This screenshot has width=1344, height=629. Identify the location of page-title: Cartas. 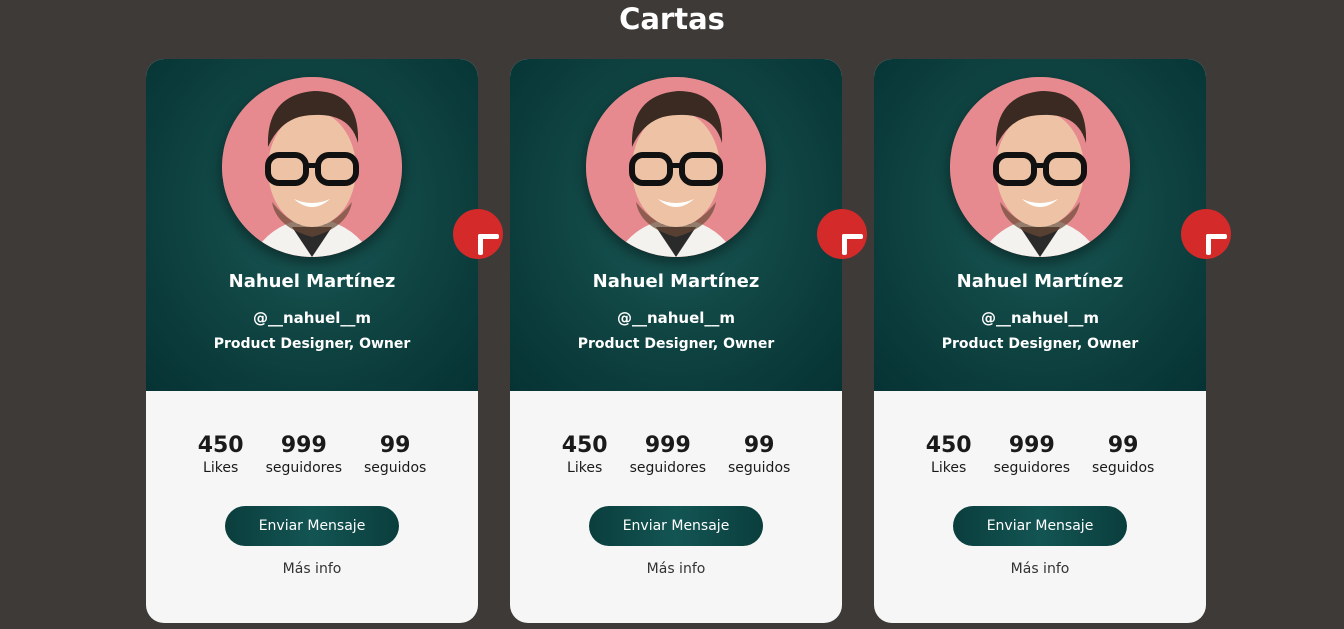
(672, 19).